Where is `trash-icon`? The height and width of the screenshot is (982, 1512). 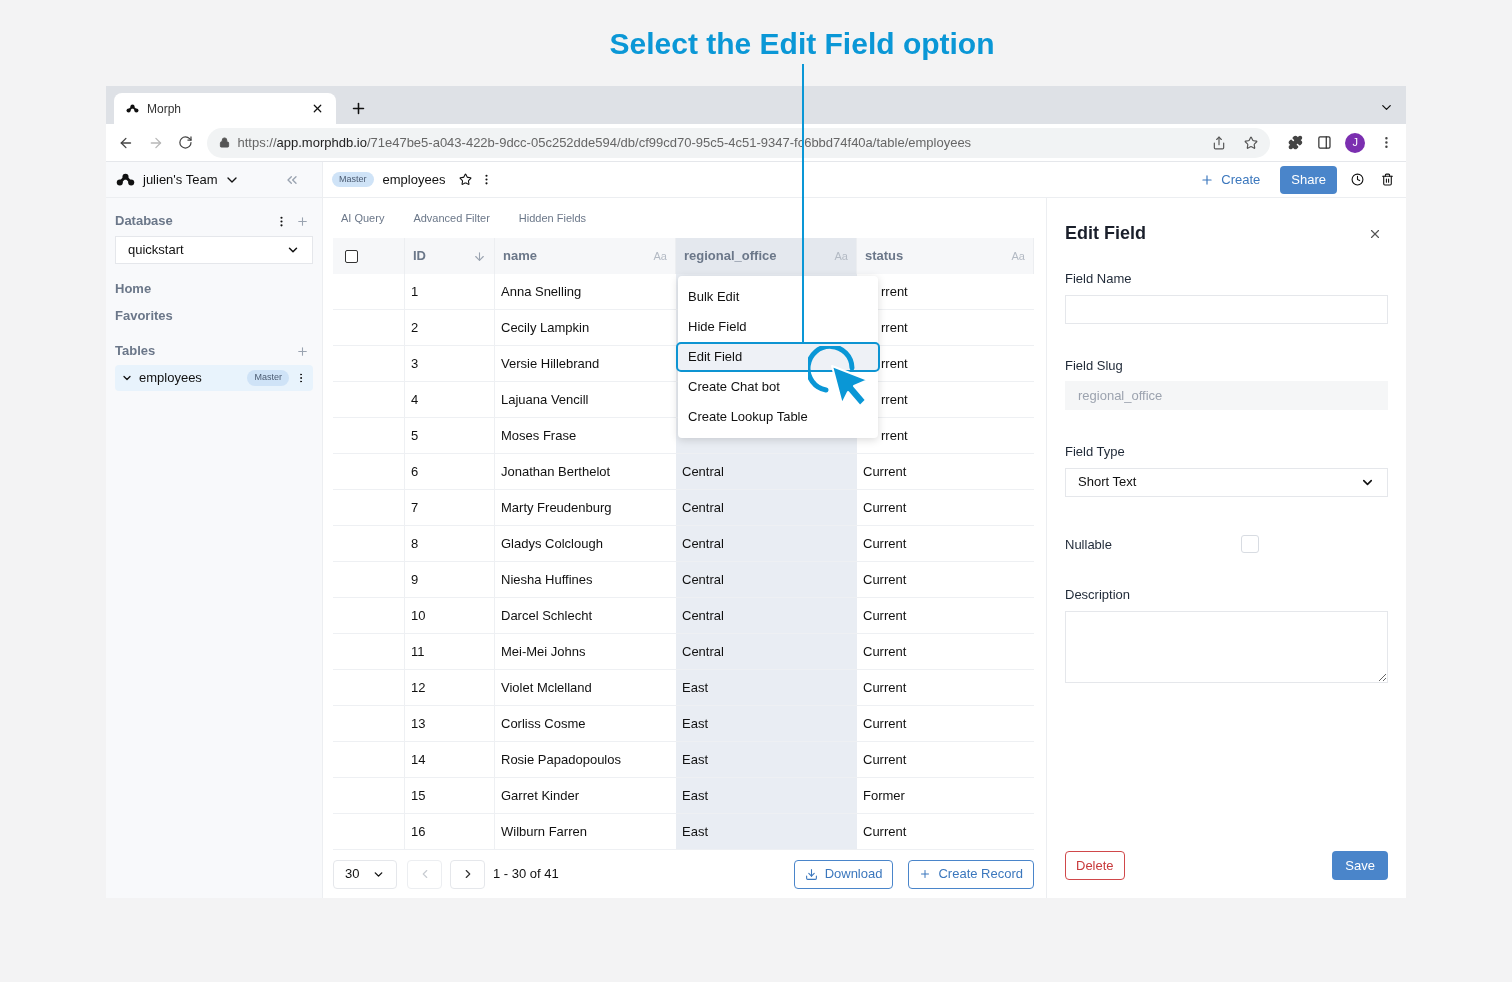 trash-icon is located at coordinates (1387, 179).